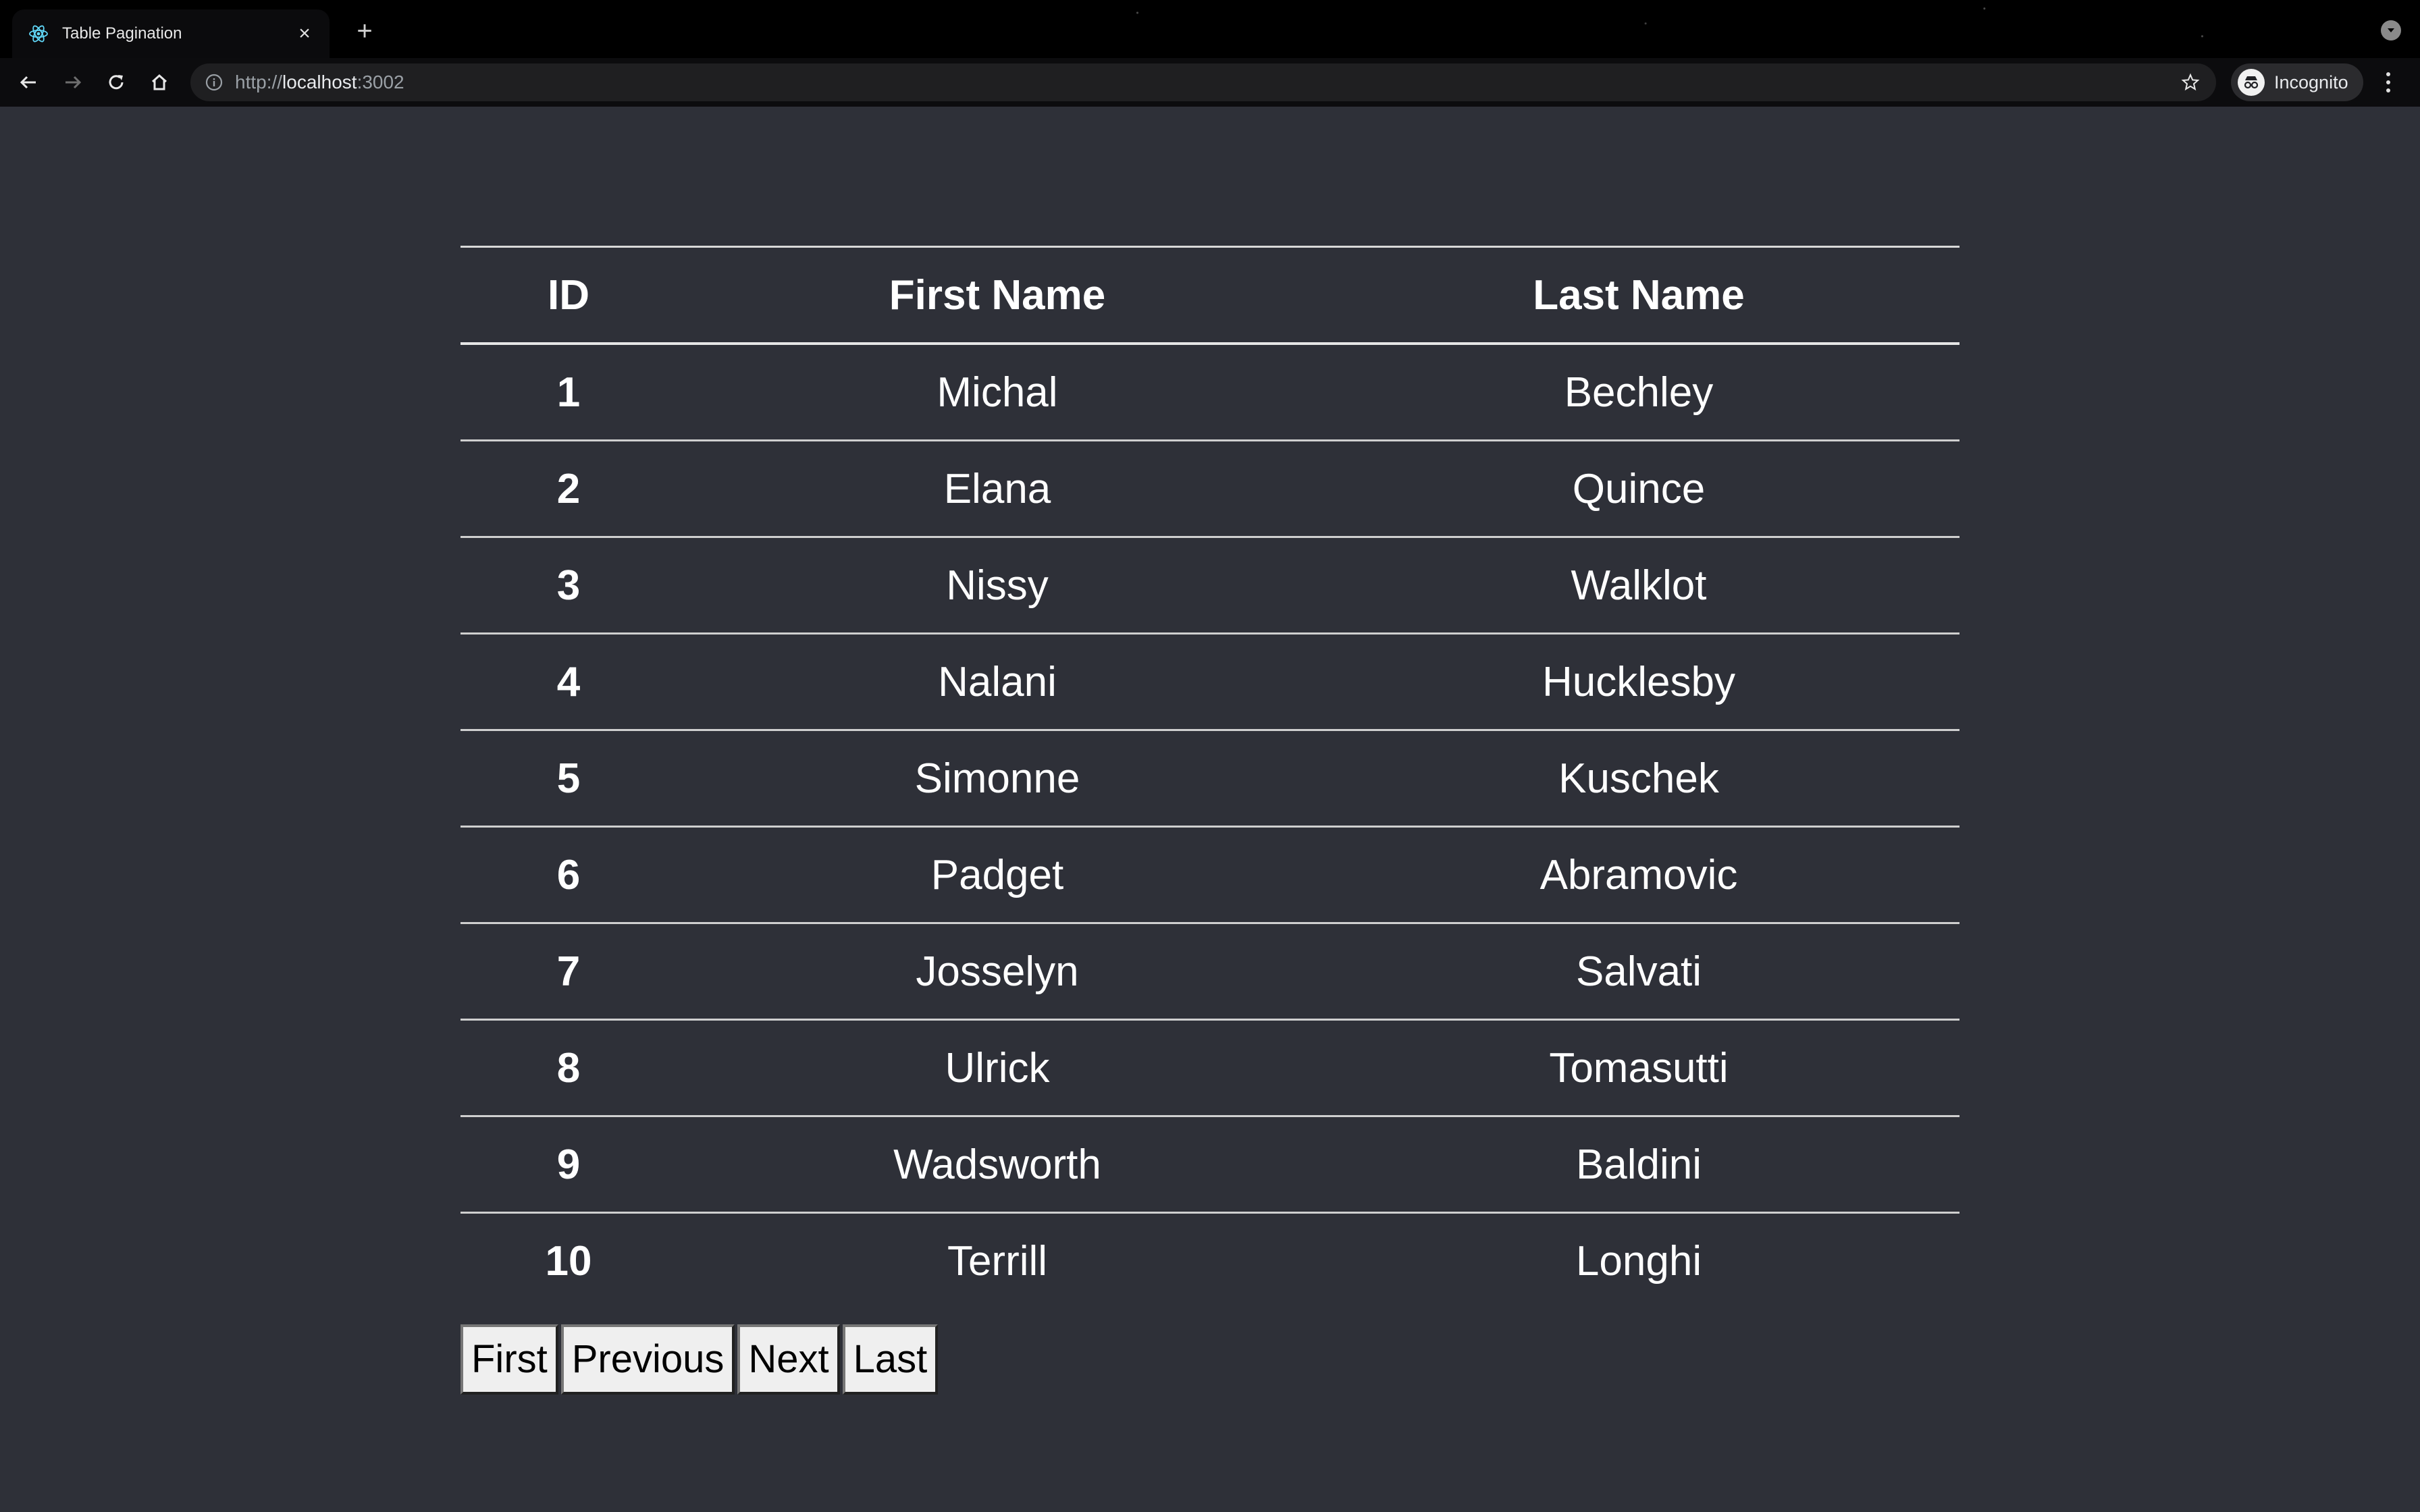 The image size is (2420, 1512). I want to click on cell-id: 6, so click(569, 875).